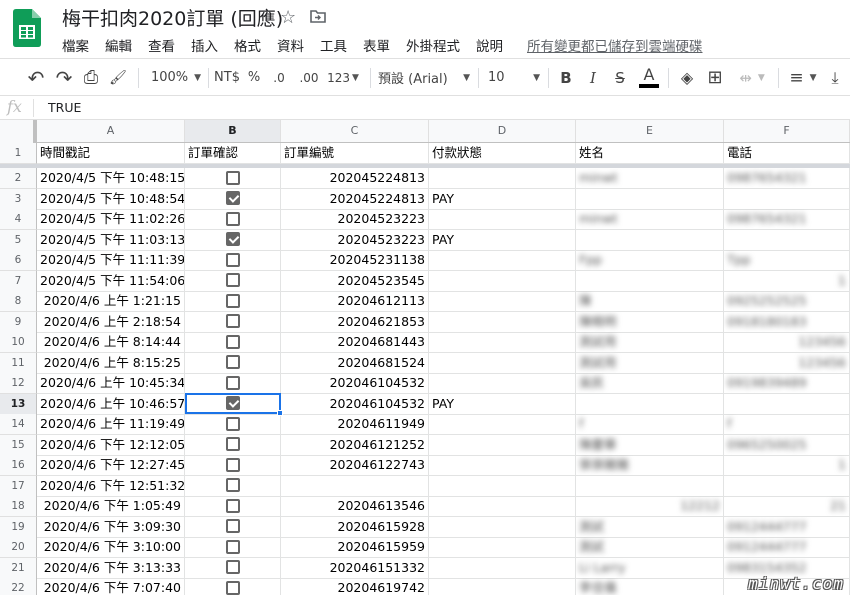  Describe the element at coordinates (787, 153) in the screenshot. I see `header-cell-phone: 電話` at that location.